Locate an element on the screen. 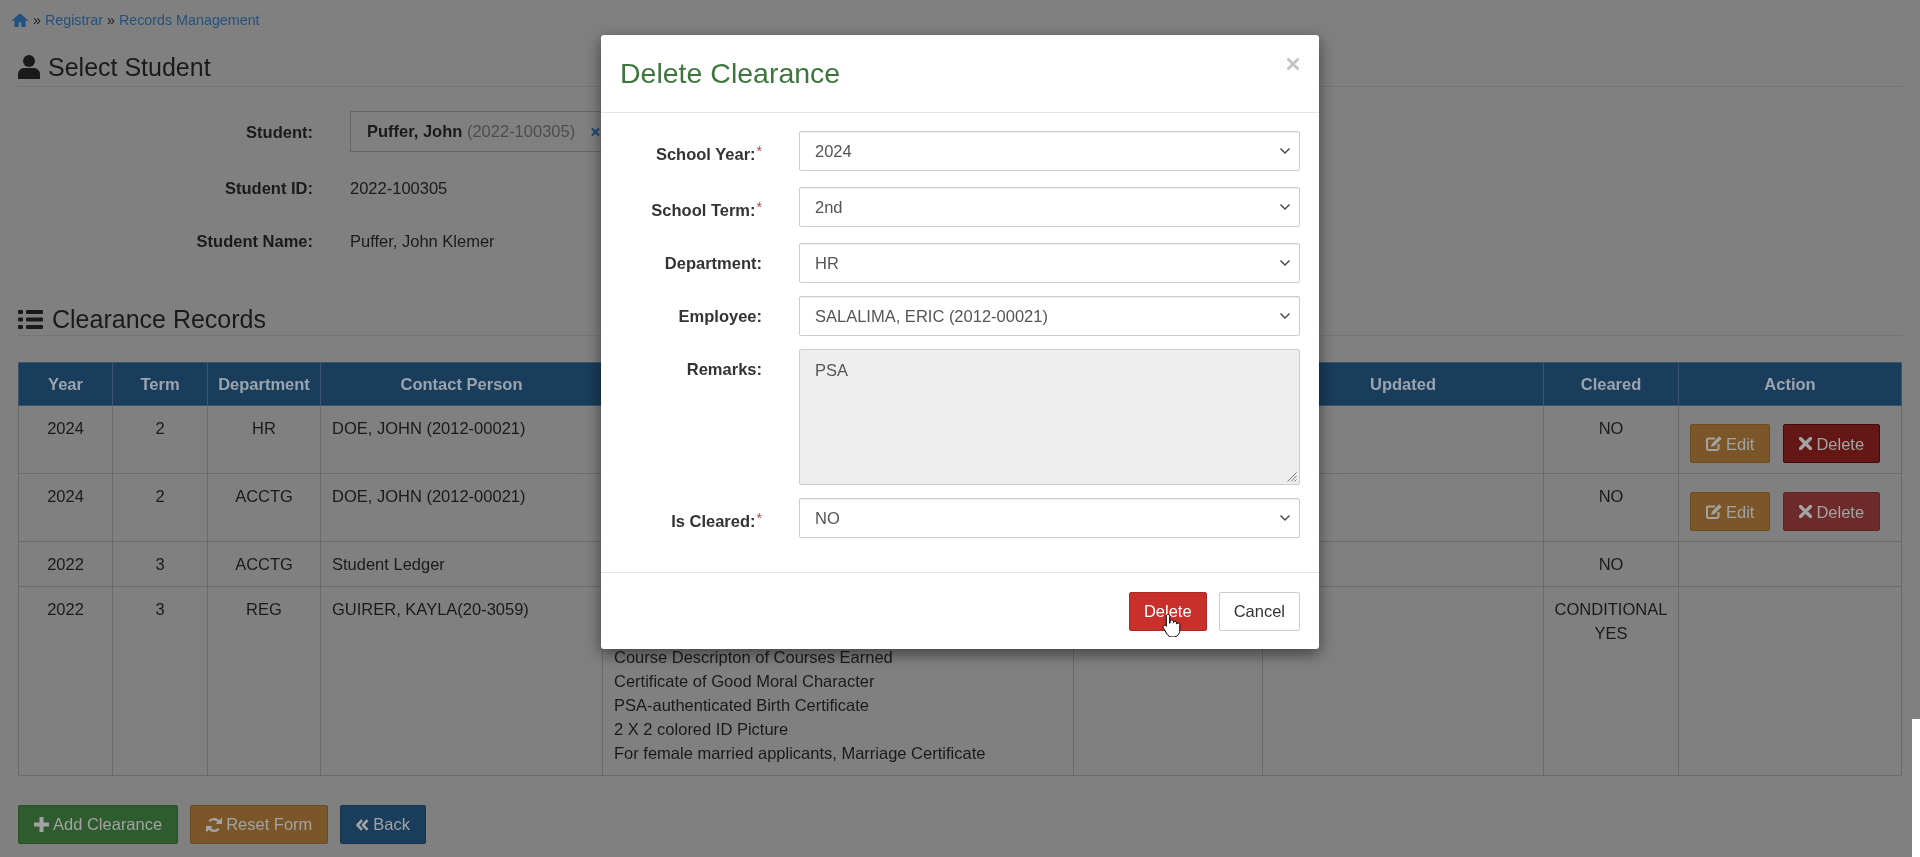 The width and height of the screenshot is (1920, 857). requirement-text: PSA-authenticated Birth Certificate is located at coordinates (742, 705).